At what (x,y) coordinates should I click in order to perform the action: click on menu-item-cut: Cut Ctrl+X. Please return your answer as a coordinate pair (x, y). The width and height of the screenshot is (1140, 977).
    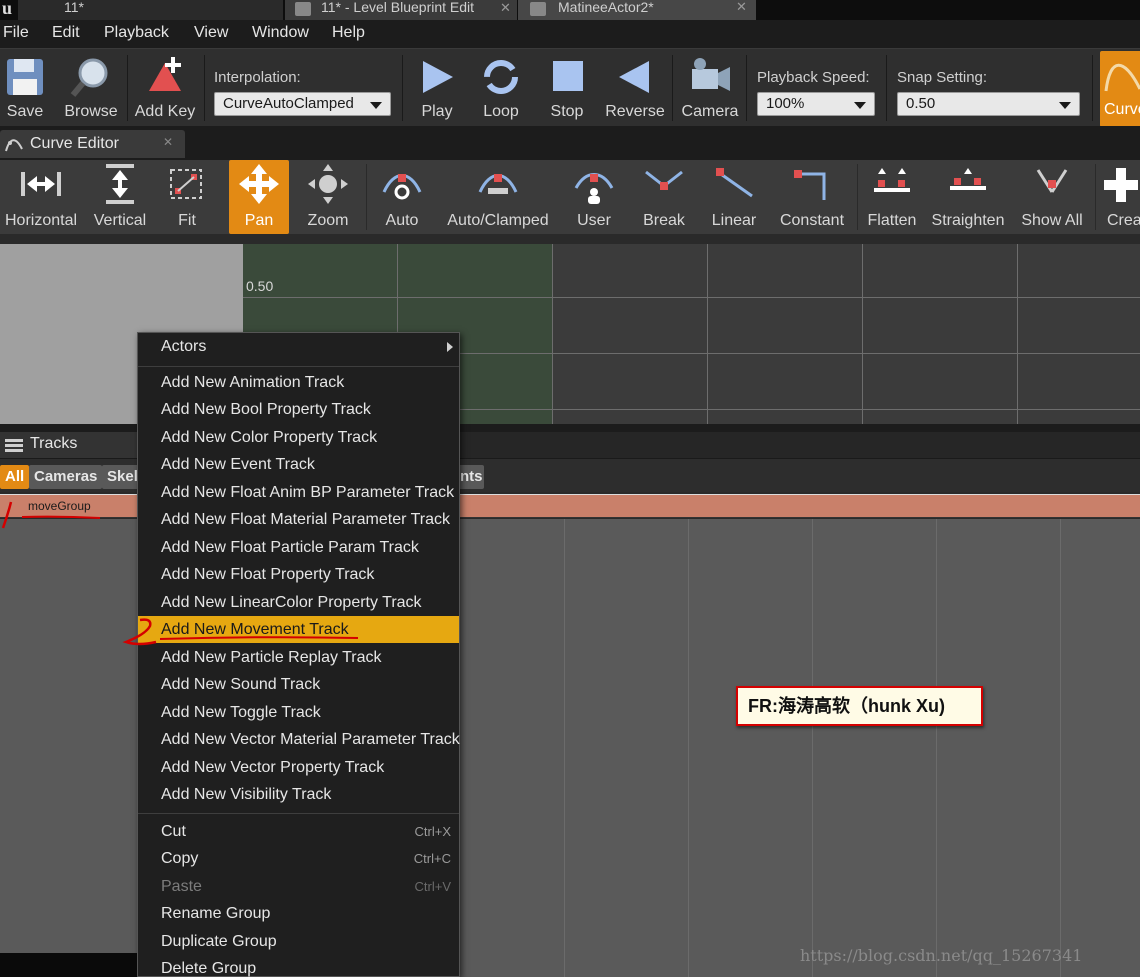
    Looking at the image, I should click on (298, 831).